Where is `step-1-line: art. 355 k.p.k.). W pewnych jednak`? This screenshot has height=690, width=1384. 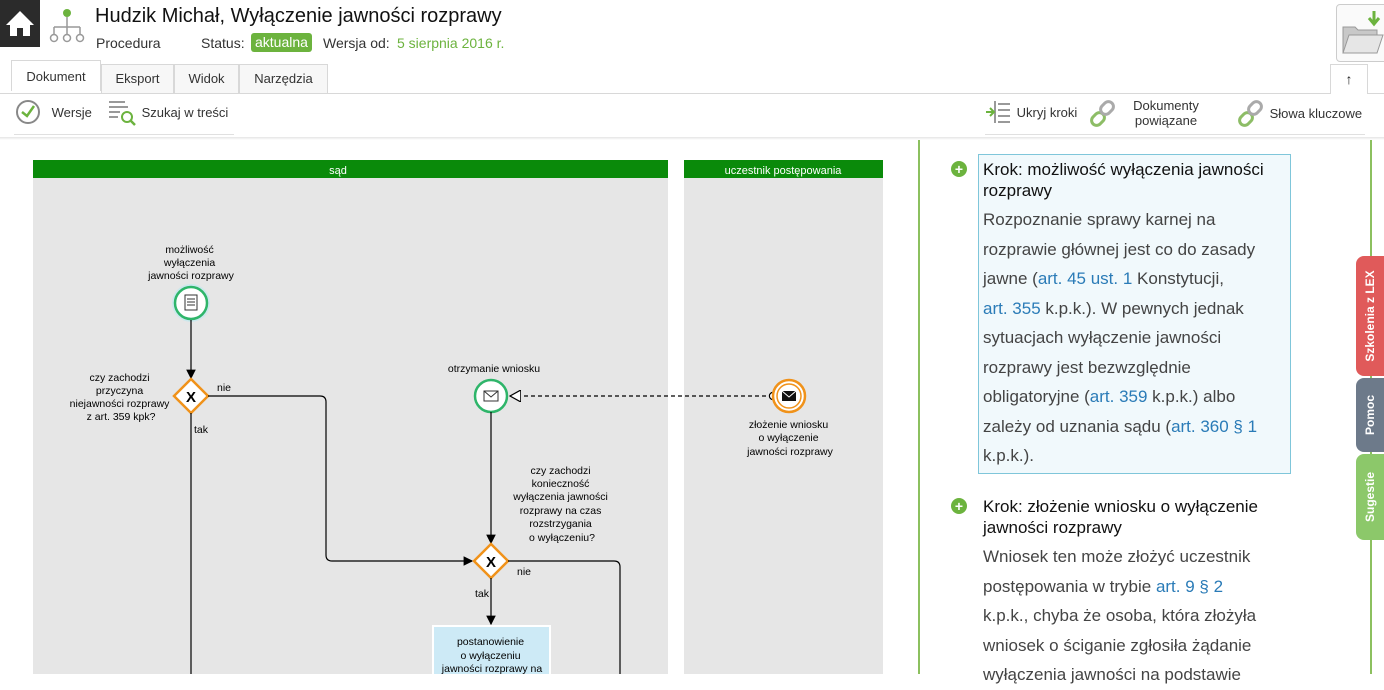
step-1-line: art. 355 k.p.k.). W pewnych jednak is located at coordinates (1135, 309).